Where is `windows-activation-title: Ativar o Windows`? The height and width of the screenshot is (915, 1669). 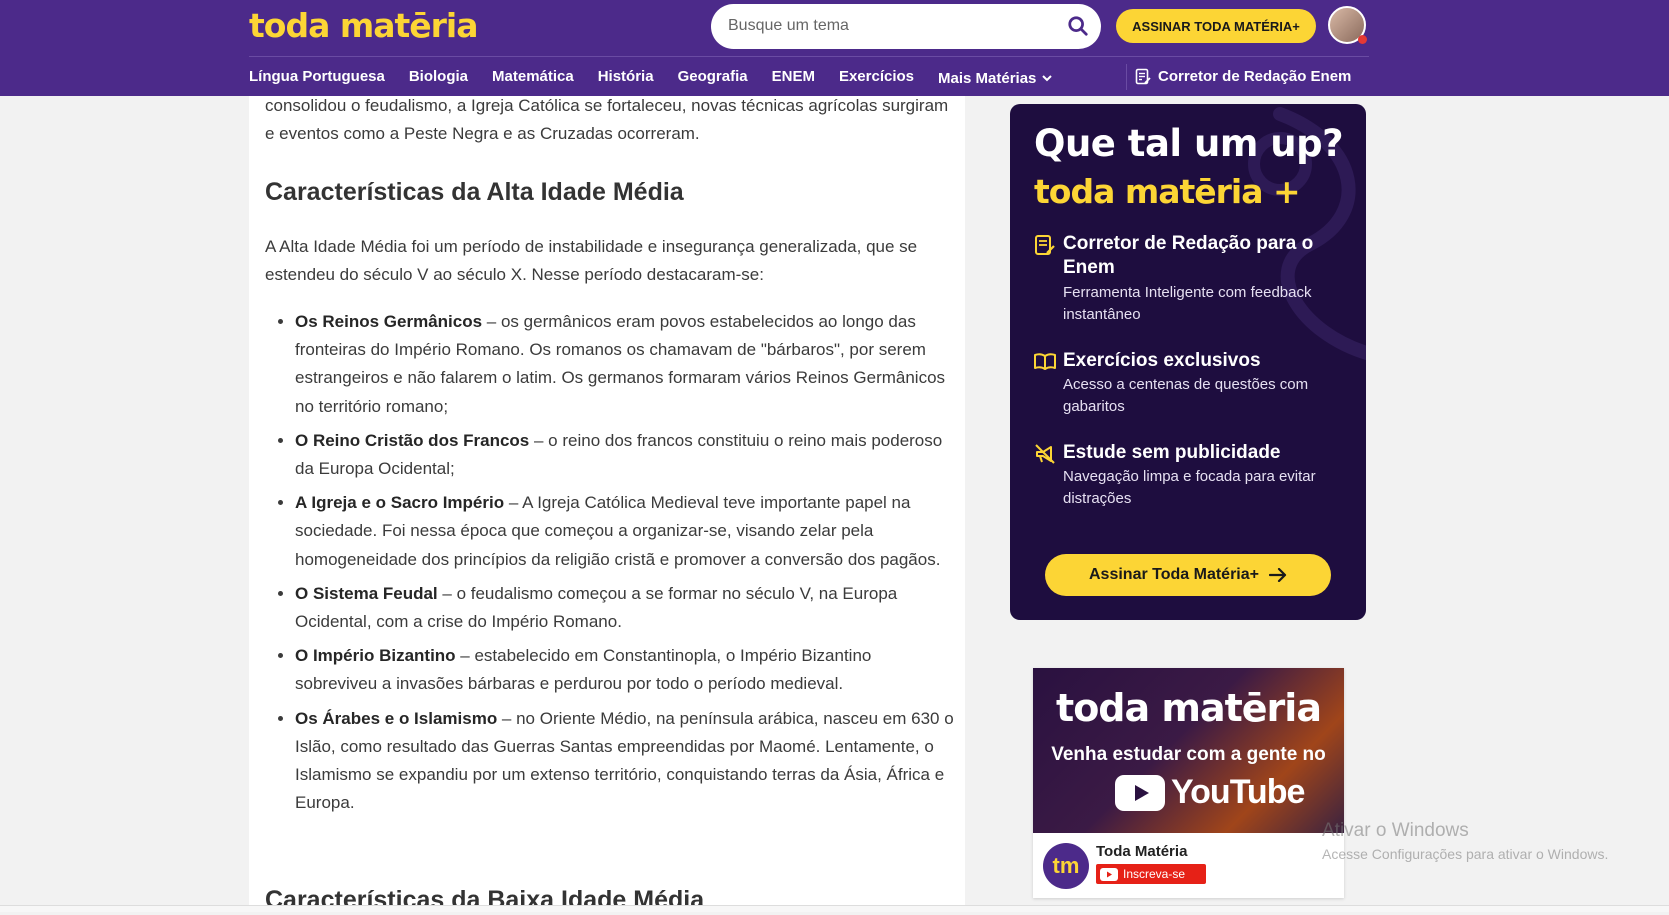 windows-activation-title: Ativar o Windows is located at coordinates (1395, 830).